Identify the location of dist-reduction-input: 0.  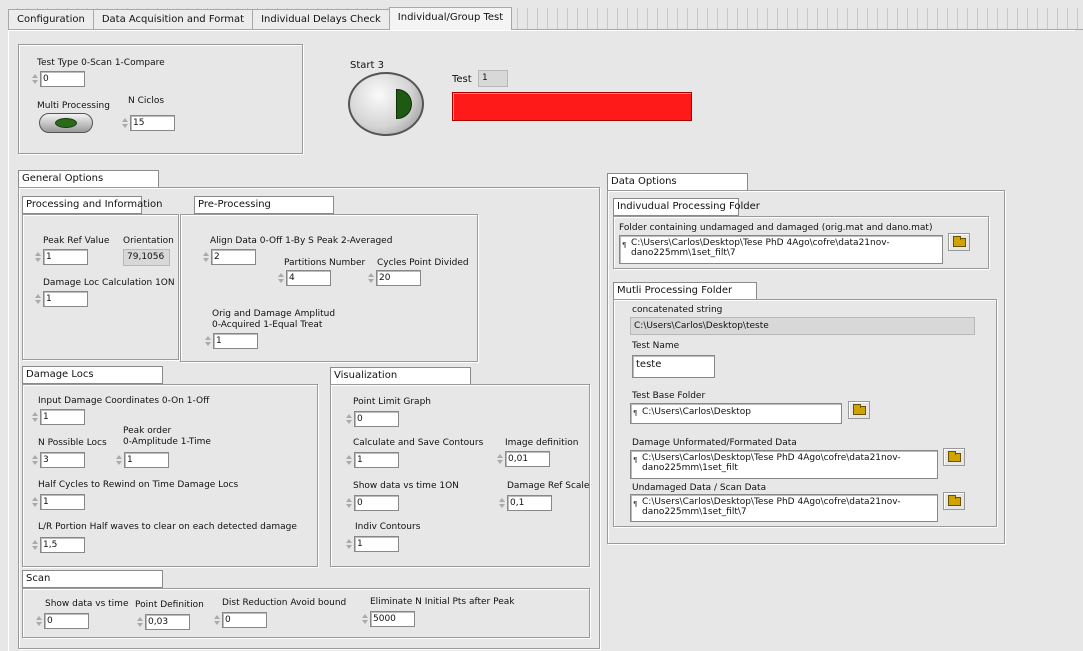
(239, 620).